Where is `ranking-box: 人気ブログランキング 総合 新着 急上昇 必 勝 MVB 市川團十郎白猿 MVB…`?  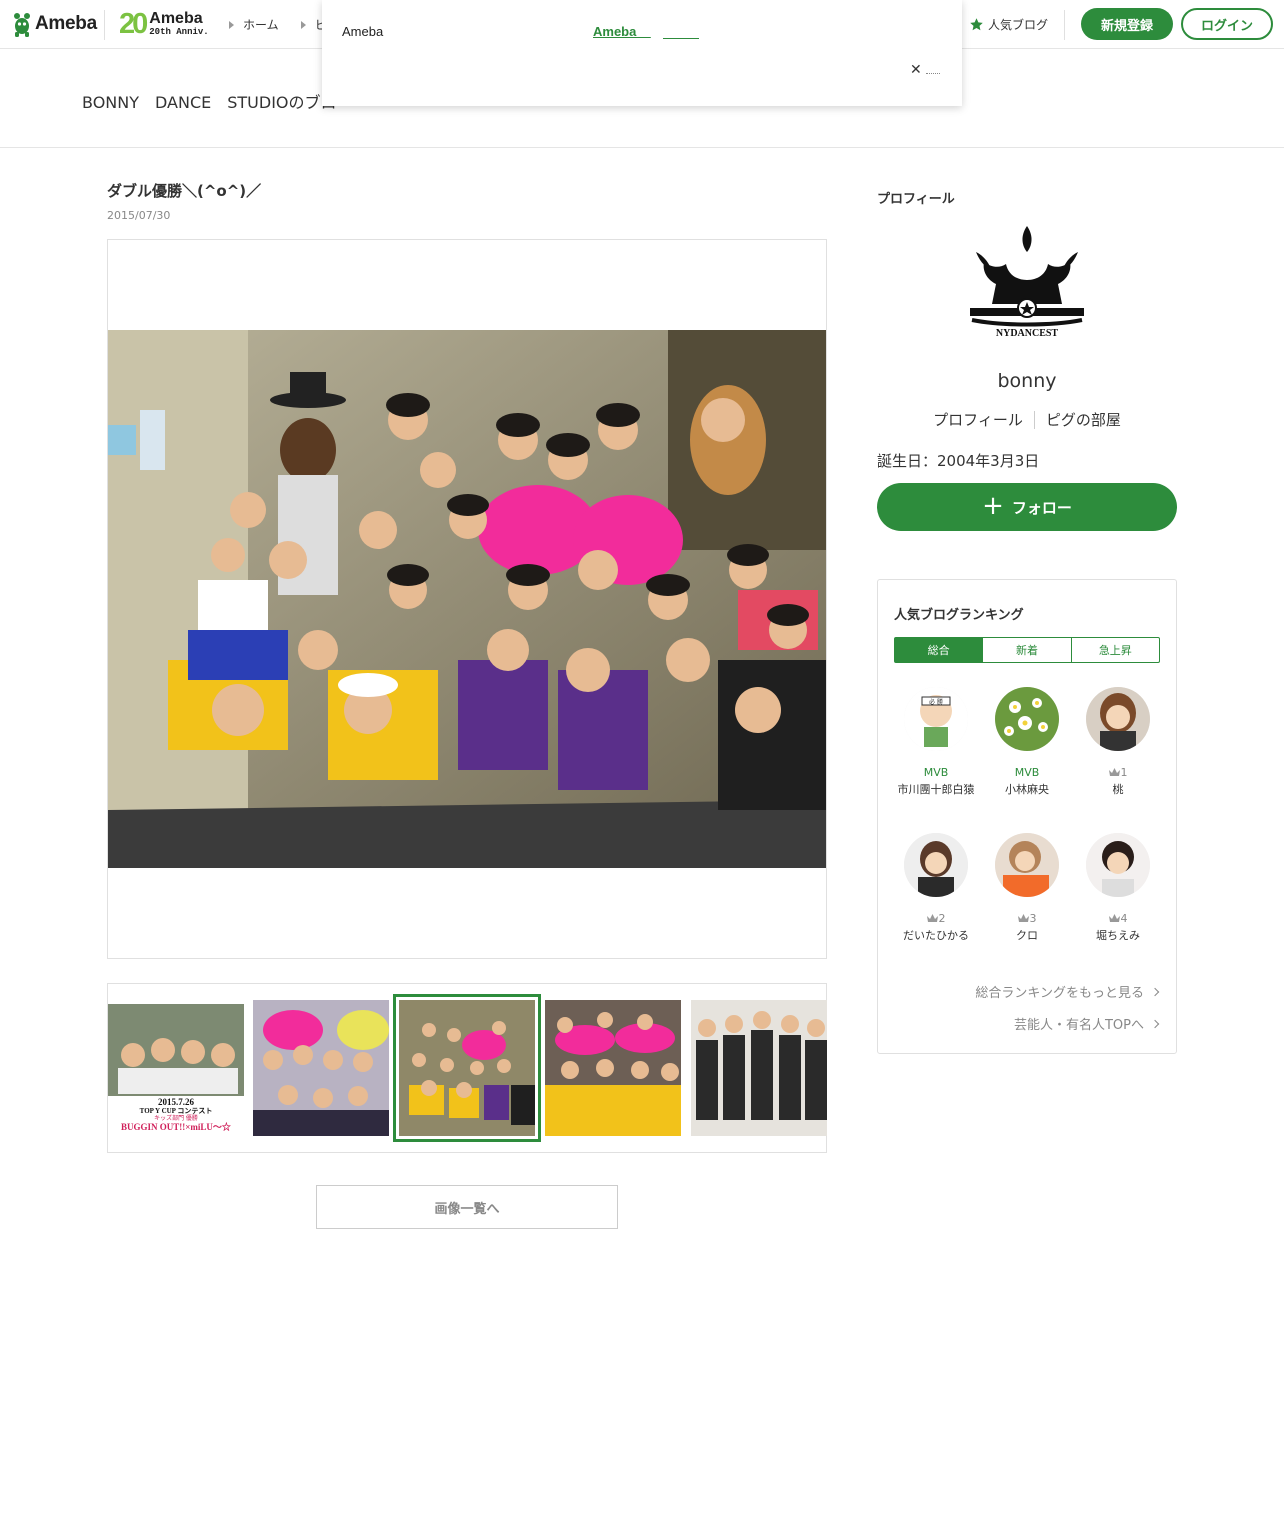 ranking-box: 人気ブログランキング 総合 新着 急上昇 必 勝 MVB 市川團十郎白猿 MVB… is located at coordinates (1027, 816).